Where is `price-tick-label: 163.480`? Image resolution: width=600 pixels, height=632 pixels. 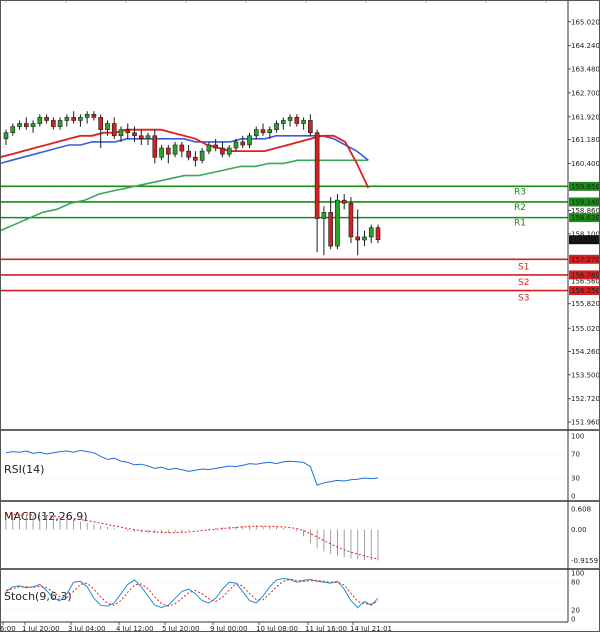 price-tick-label: 163.480 is located at coordinates (585, 69).